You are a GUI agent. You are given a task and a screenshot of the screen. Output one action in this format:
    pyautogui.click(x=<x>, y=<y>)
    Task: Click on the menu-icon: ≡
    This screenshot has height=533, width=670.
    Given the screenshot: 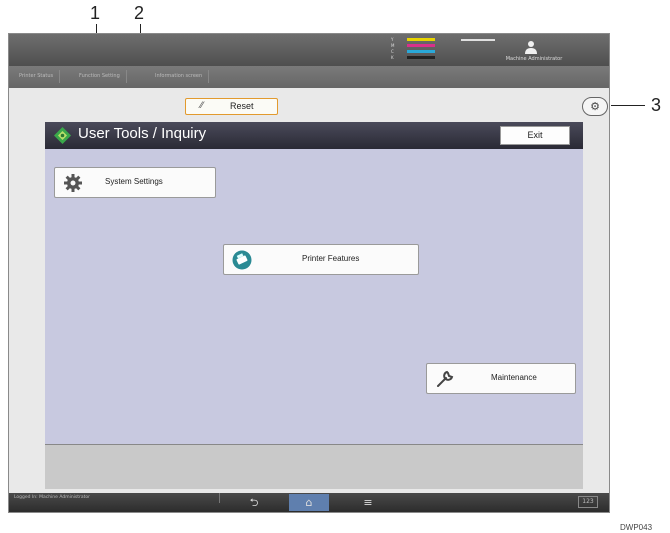 What is the action you would take?
    pyautogui.click(x=368, y=502)
    